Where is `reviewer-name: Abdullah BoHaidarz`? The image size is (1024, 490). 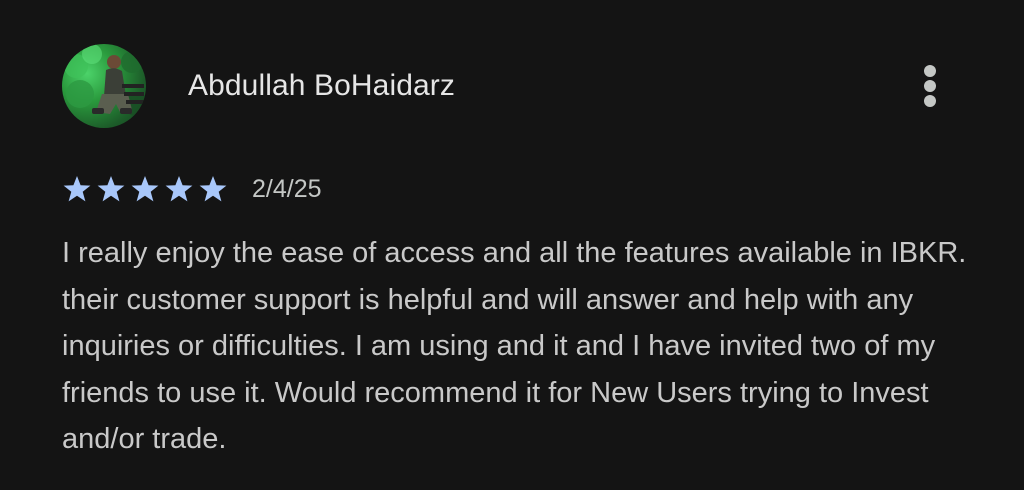 reviewer-name: Abdullah BoHaidarz is located at coordinates (321, 85).